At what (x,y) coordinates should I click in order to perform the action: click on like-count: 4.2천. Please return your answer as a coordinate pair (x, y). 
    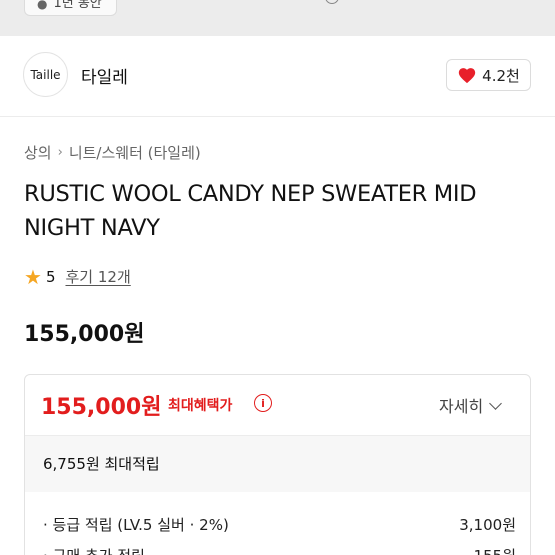
    Looking at the image, I should click on (501, 75).